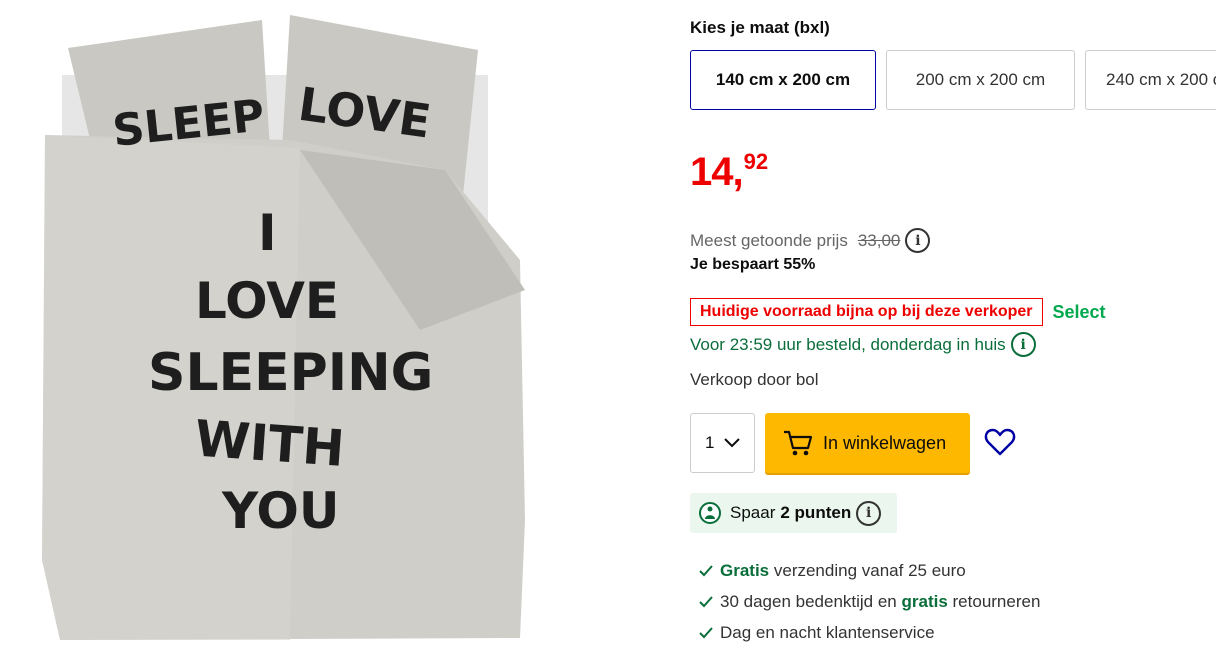  Describe the element at coordinates (811, 601) in the screenshot. I see `usp-text: 30 dagen bedenktijd en` at that location.